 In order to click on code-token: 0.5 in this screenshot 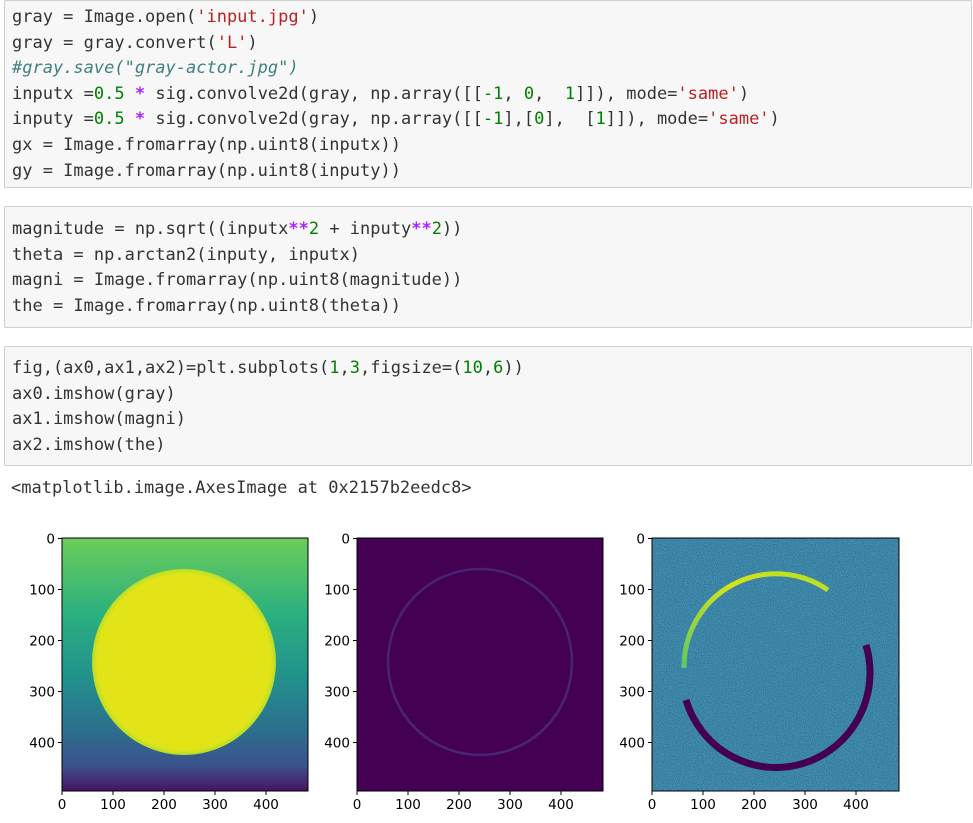, I will do `click(109, 93)`.